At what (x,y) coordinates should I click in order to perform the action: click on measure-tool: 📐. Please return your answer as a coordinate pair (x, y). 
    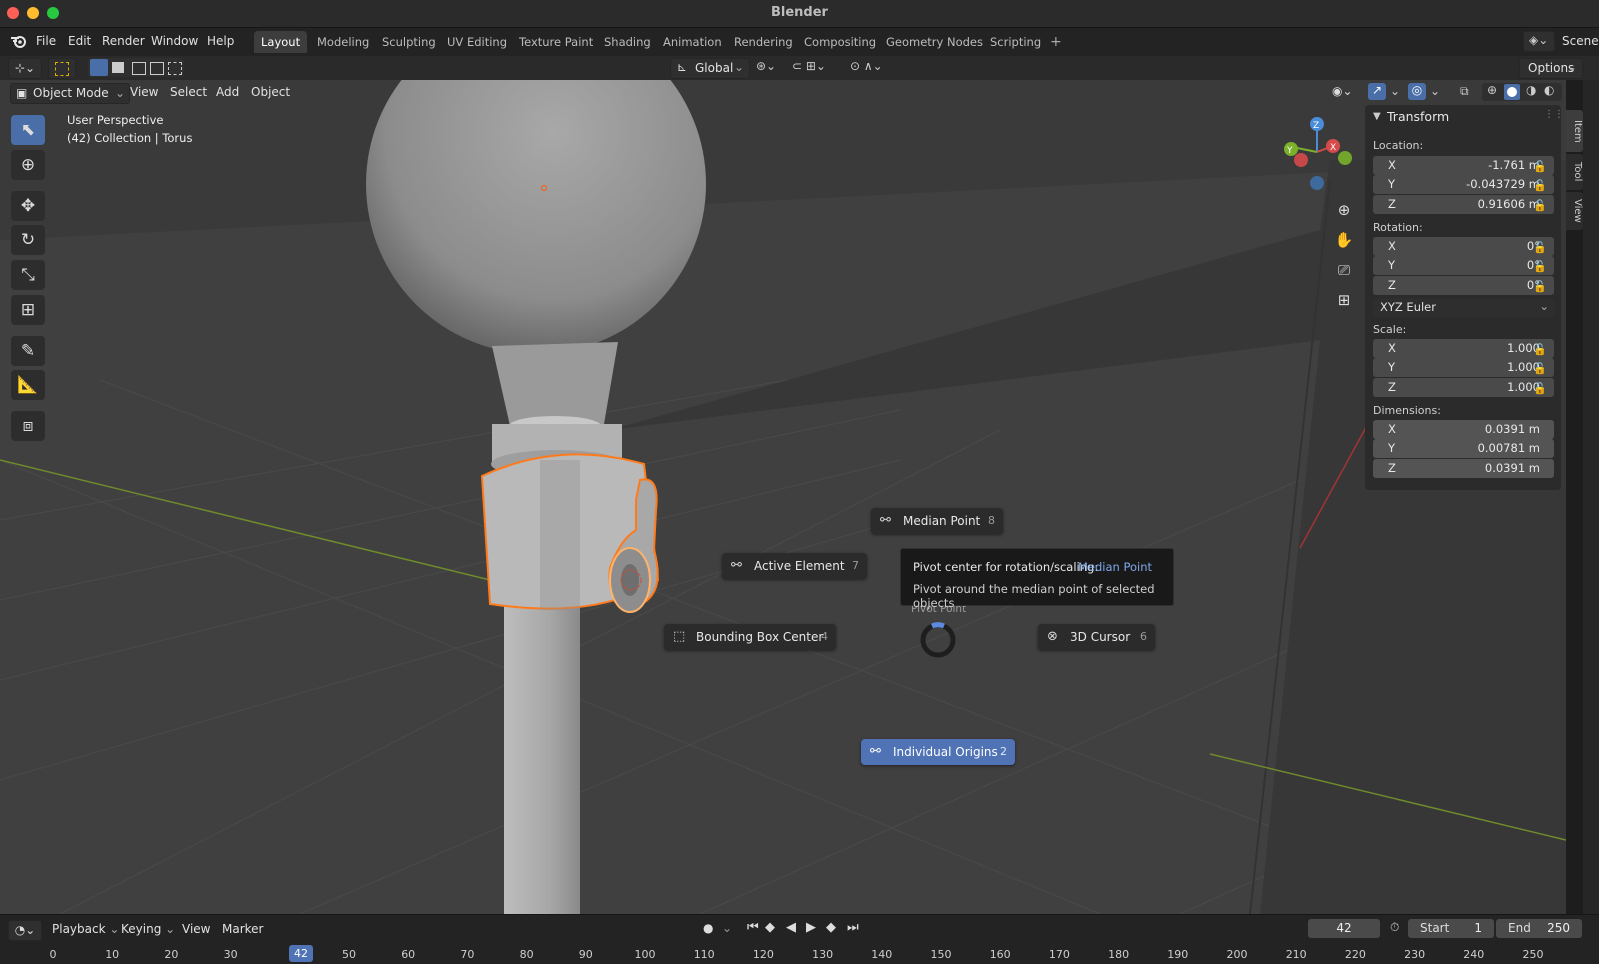
    Looking at the image, I should click on (28, 385).